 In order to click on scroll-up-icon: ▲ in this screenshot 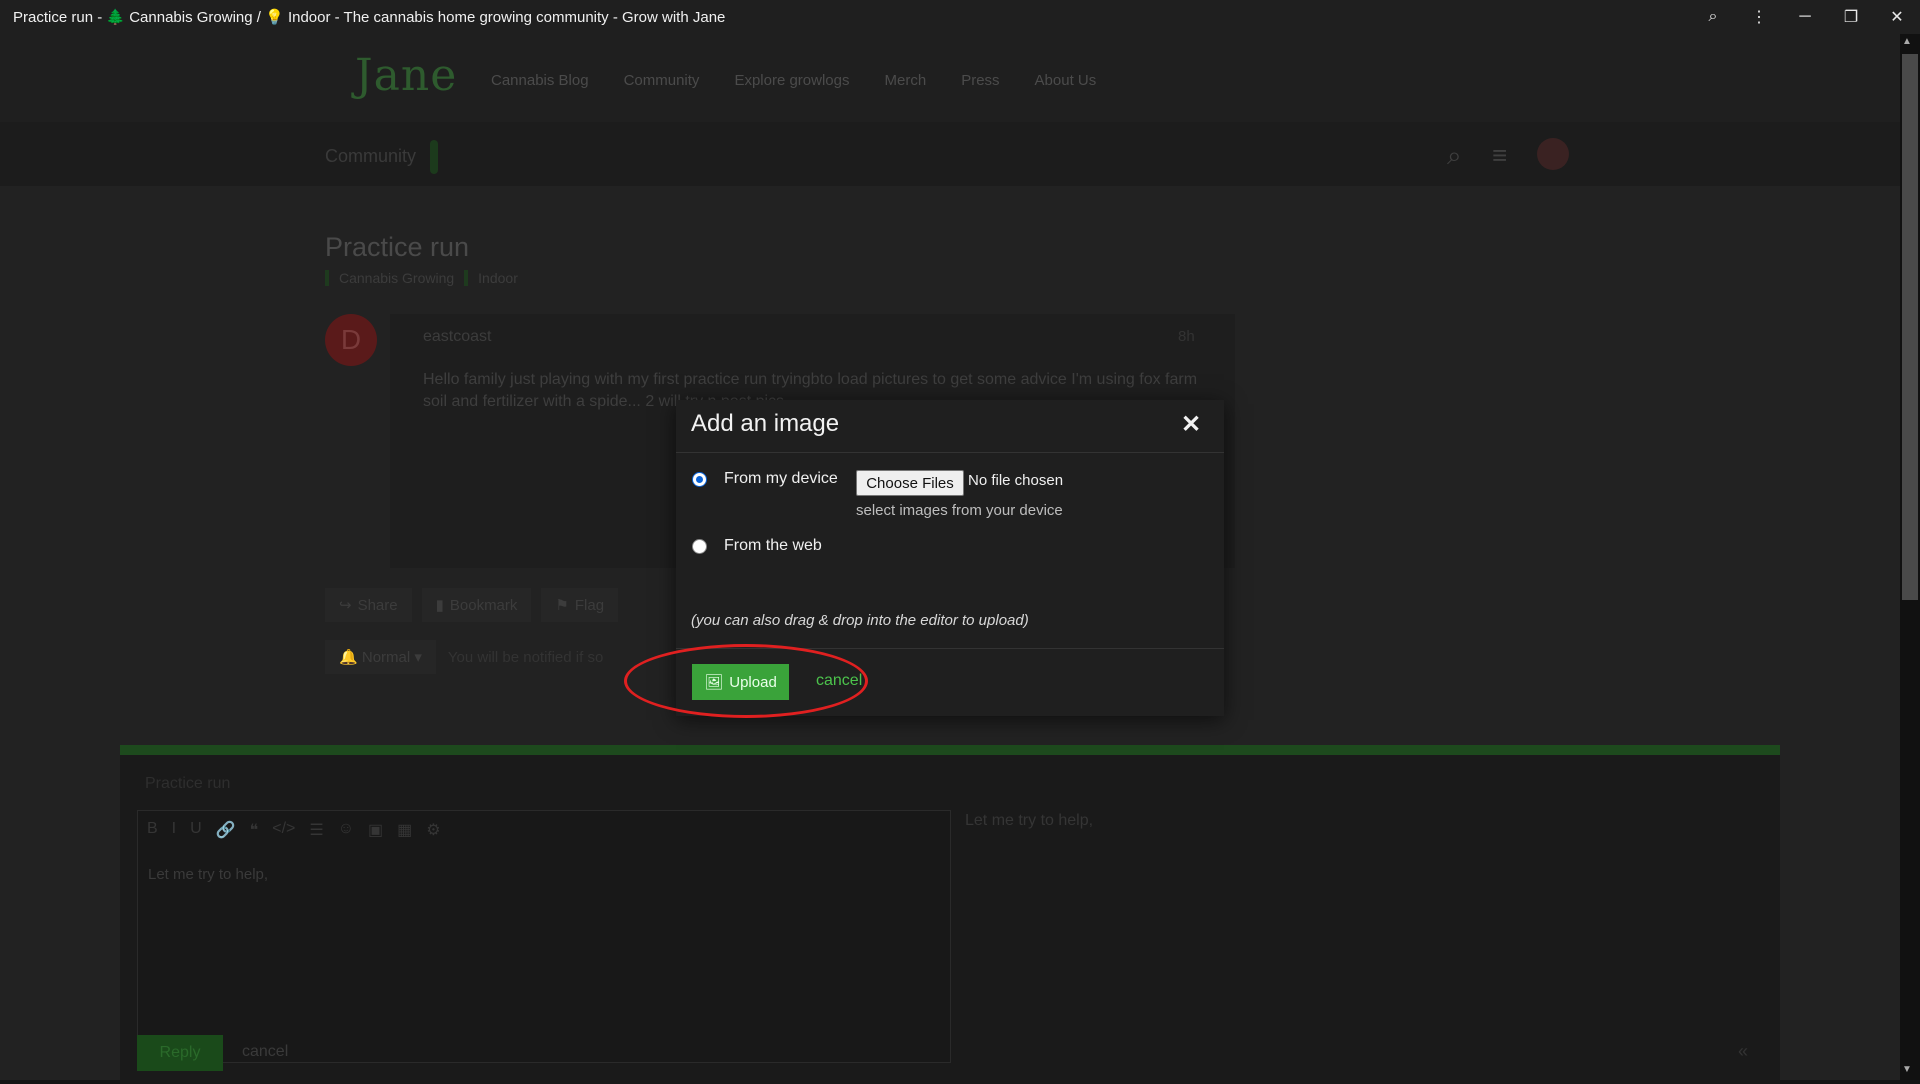, I will do `click(1907, 41)`.